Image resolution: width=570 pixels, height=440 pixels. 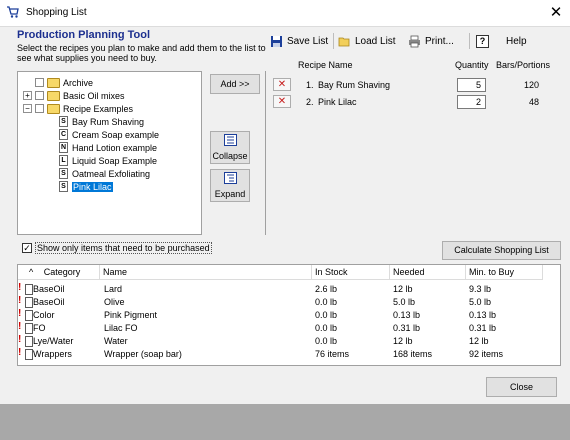 I want to click on tree-item: − Recipe Examples, so click(x=78, y=108).